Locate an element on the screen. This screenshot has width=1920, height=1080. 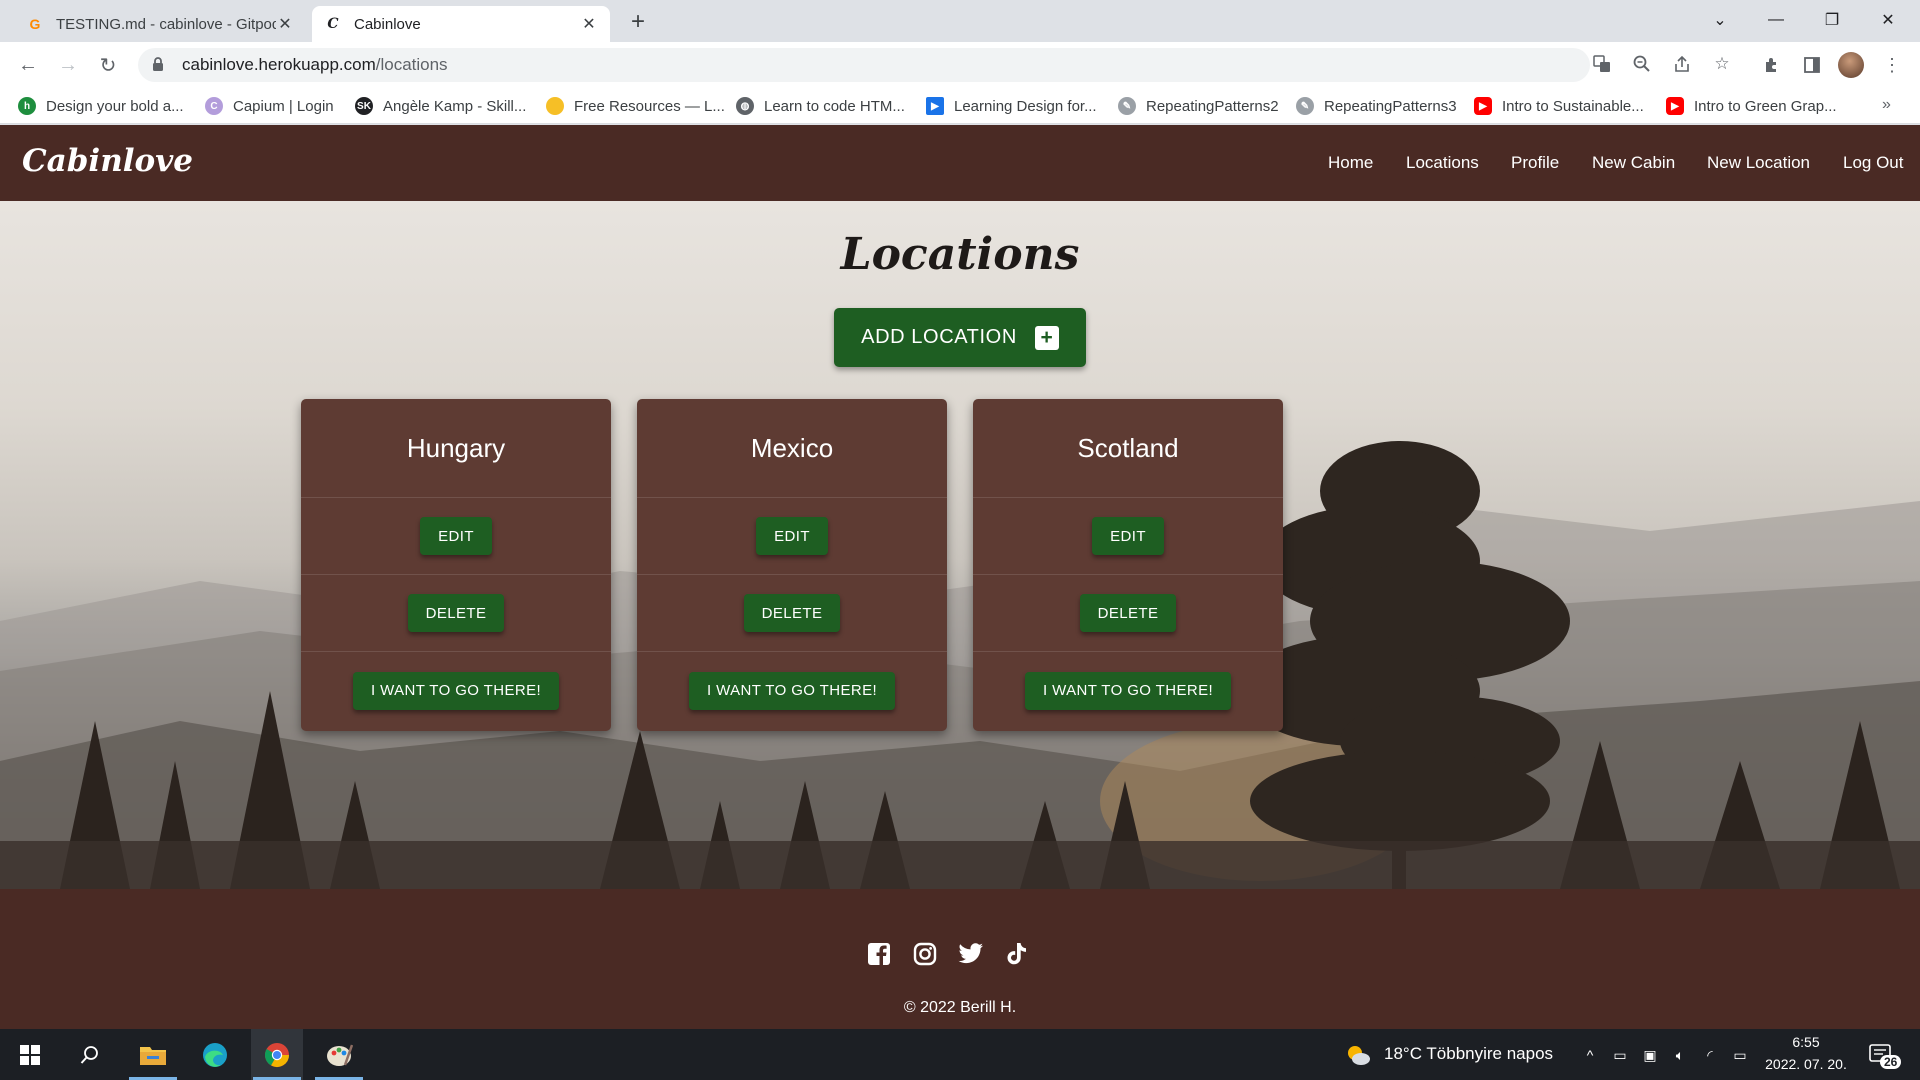
new-tab-button: + is located at coordinates (638, 22).